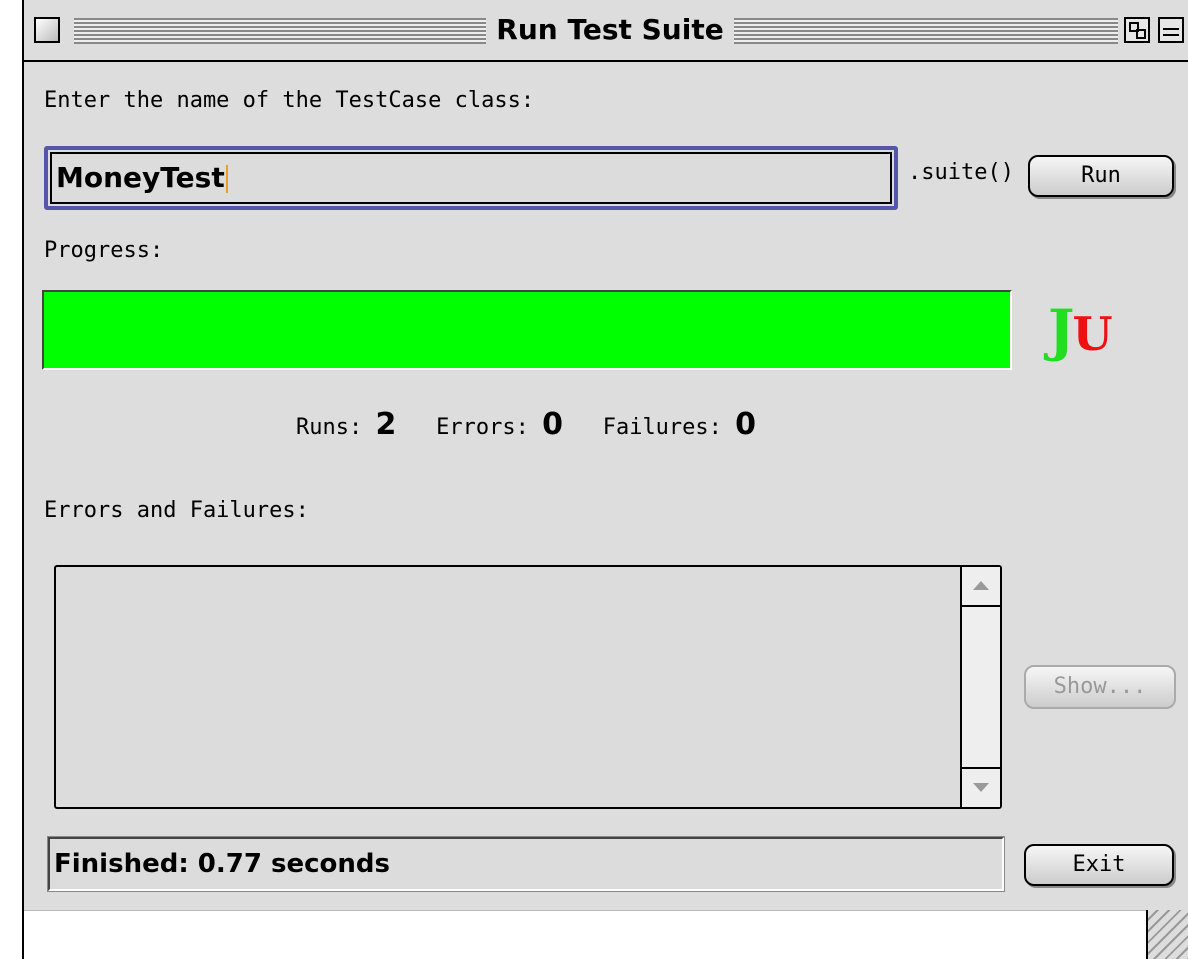 This screenshot has height=959, width=1188. What do you see at coordinates (1101, 176) in the screenshot?
I see `run-button: Run` at bounding box center [1101, 176].